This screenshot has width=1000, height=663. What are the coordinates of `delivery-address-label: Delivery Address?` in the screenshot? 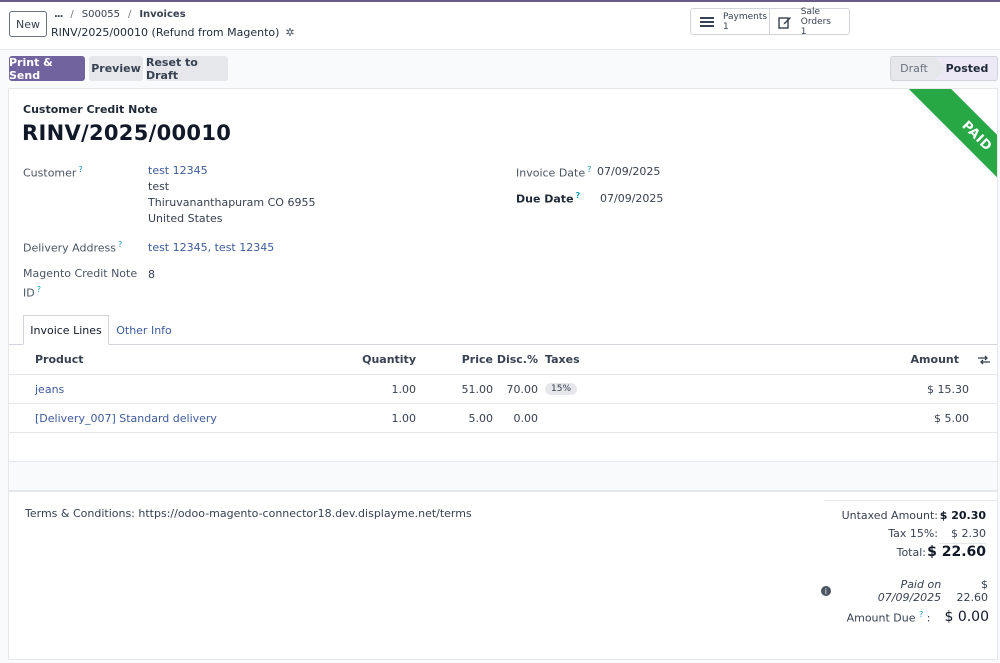 It's located at (72, 247).